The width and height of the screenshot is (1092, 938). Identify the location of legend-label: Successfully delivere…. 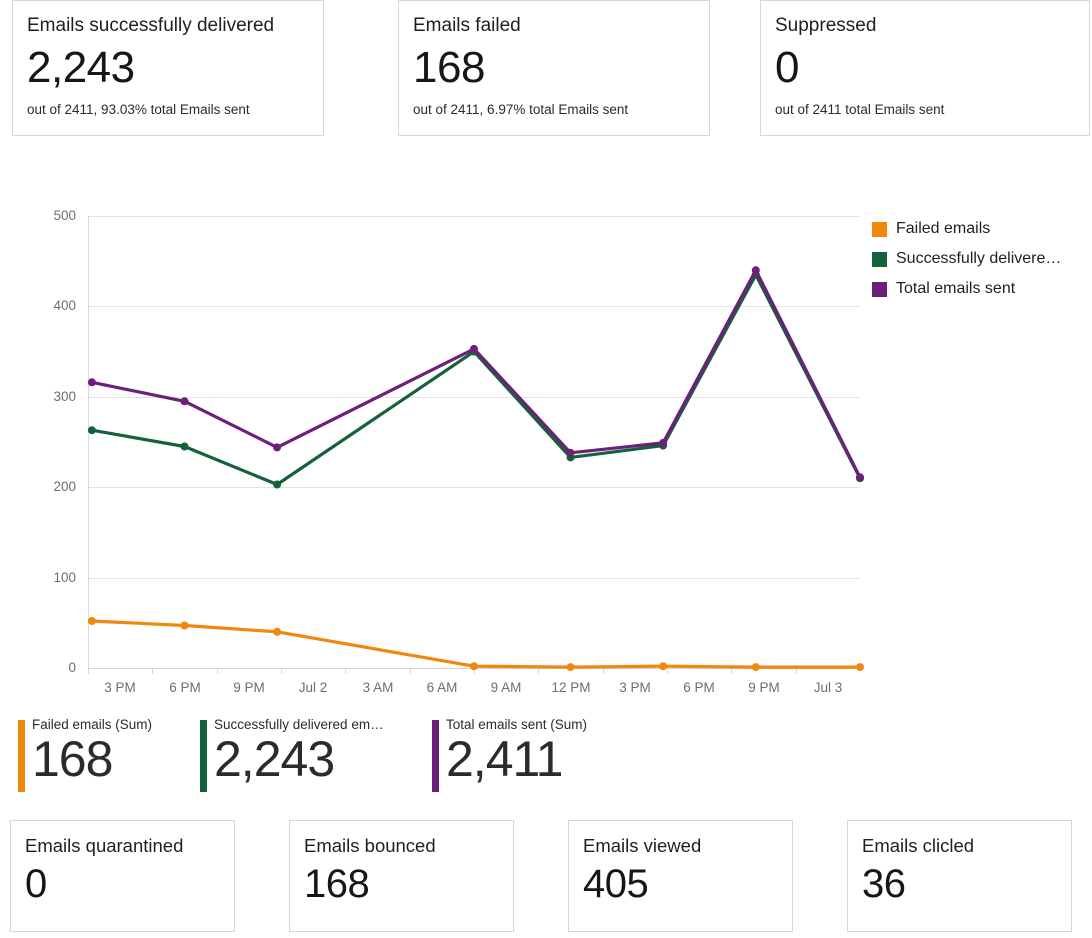
(979, 258).